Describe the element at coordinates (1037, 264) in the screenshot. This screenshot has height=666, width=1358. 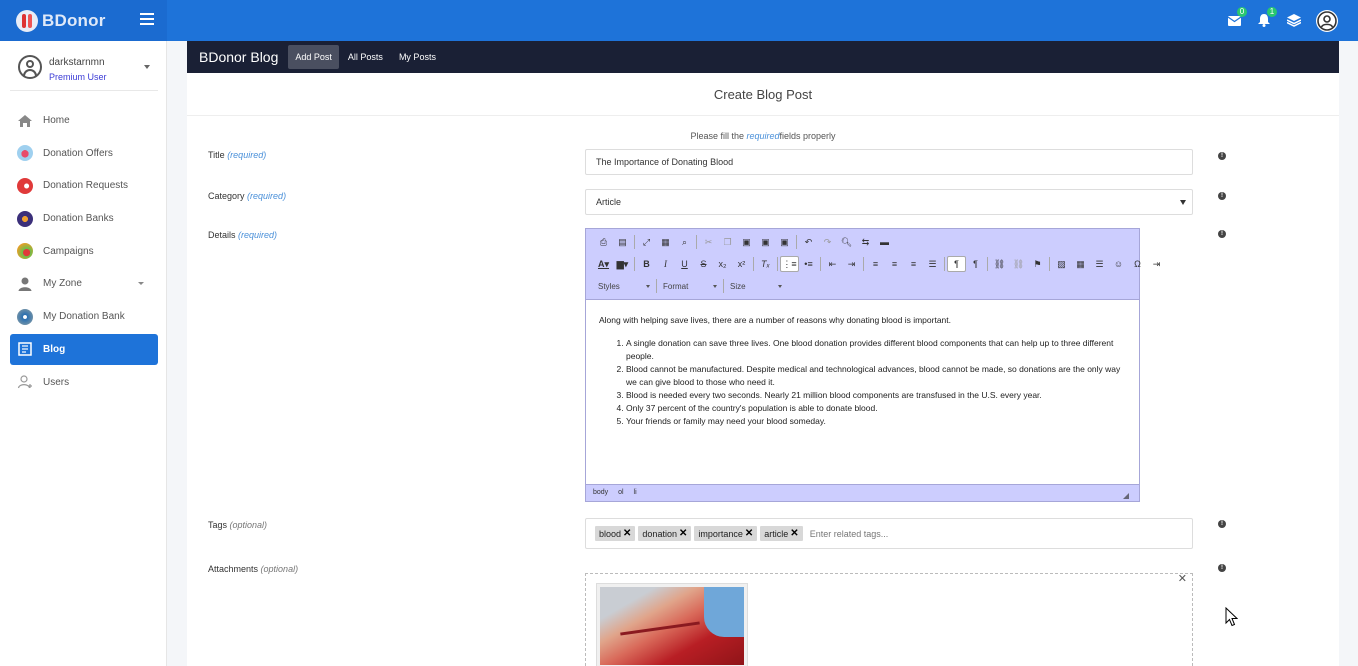
I see `anchor-flag-icon: ⚑` at that location.